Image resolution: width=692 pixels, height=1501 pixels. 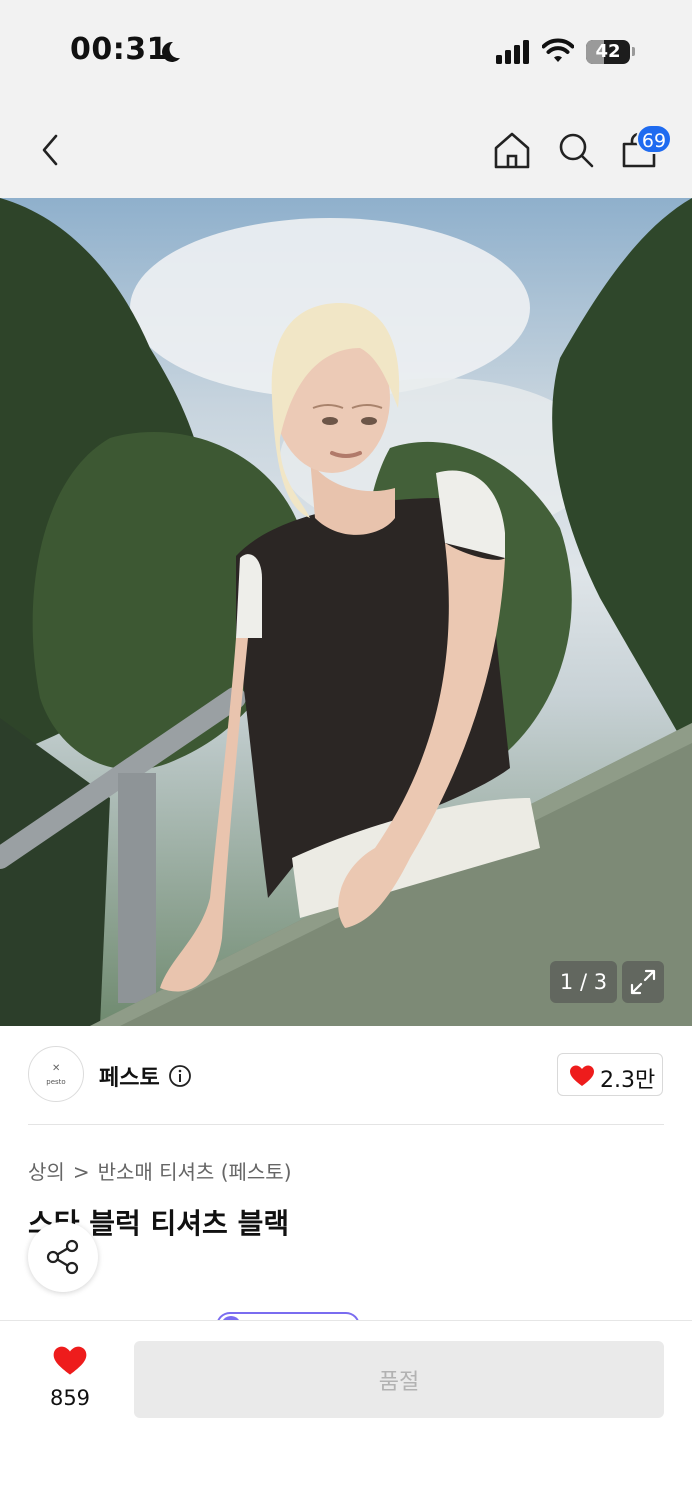 What do you see at coordinates (129, 1076) in the screenshot?
I see `brand-name: 페스토` at bounding box center [129, 1076].